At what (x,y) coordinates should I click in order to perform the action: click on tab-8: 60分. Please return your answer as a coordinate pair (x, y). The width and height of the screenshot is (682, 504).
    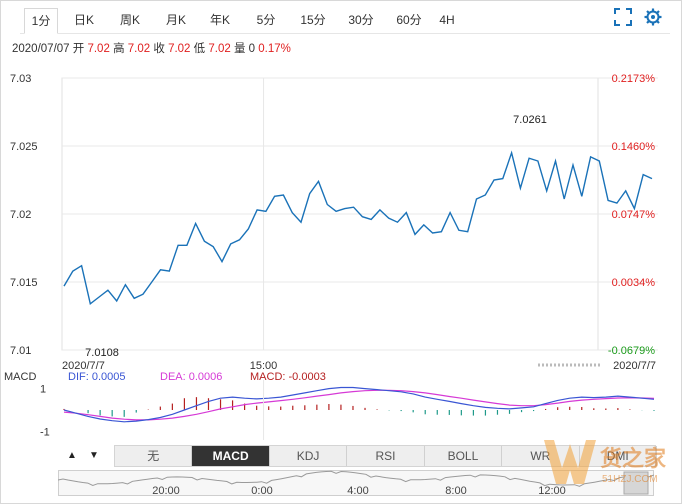
    Looking at the image, I should click on (409, 21).